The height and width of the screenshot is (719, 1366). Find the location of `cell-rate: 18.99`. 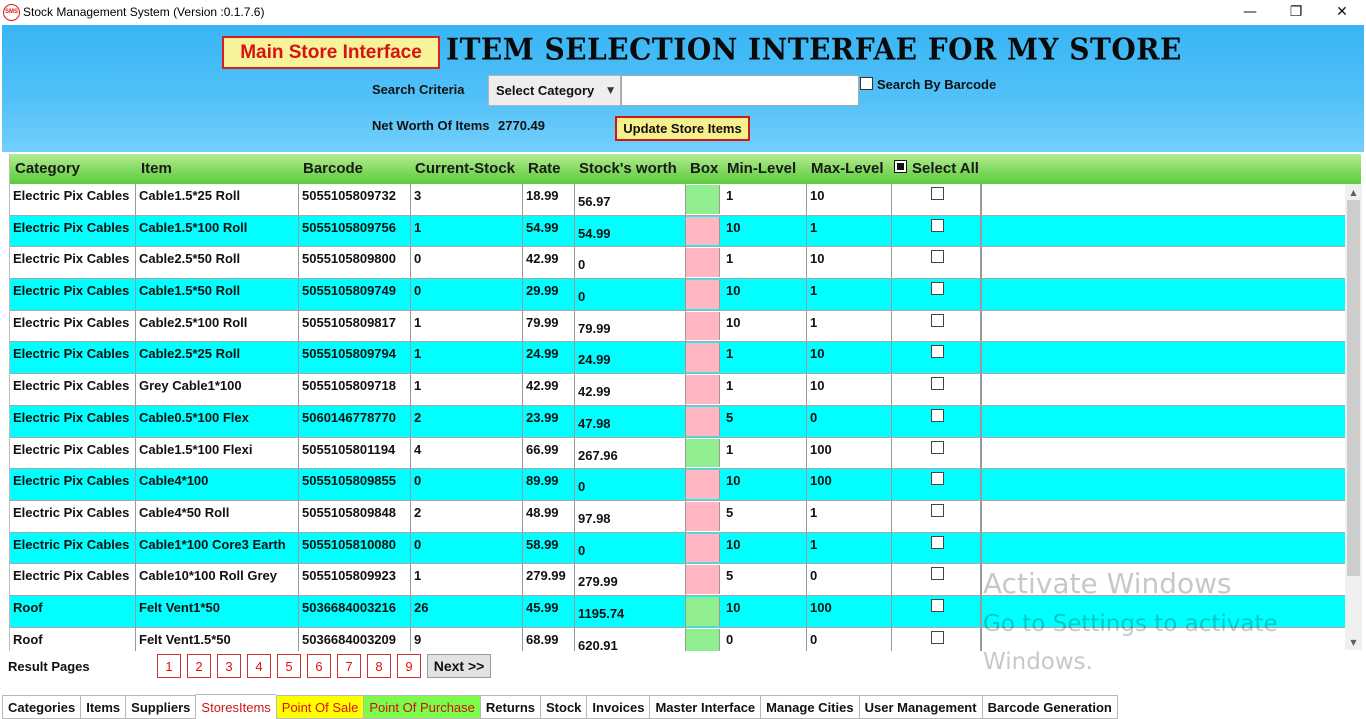

cell-rate: 18.99 is located at coordinates (549, 199).